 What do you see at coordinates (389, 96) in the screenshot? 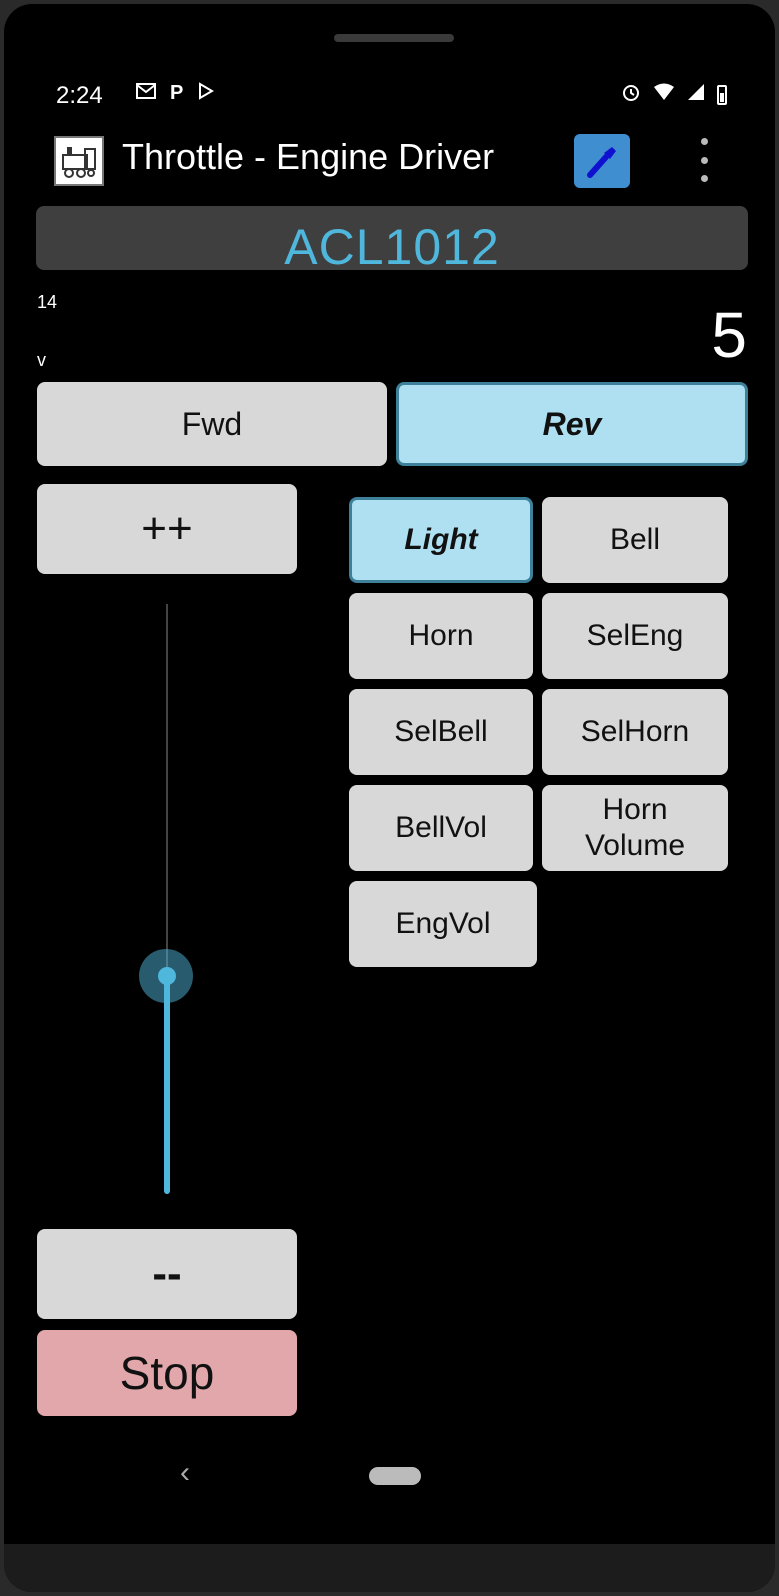
I see `status-bar: 2:24 P` at bounding box center [389, 96].